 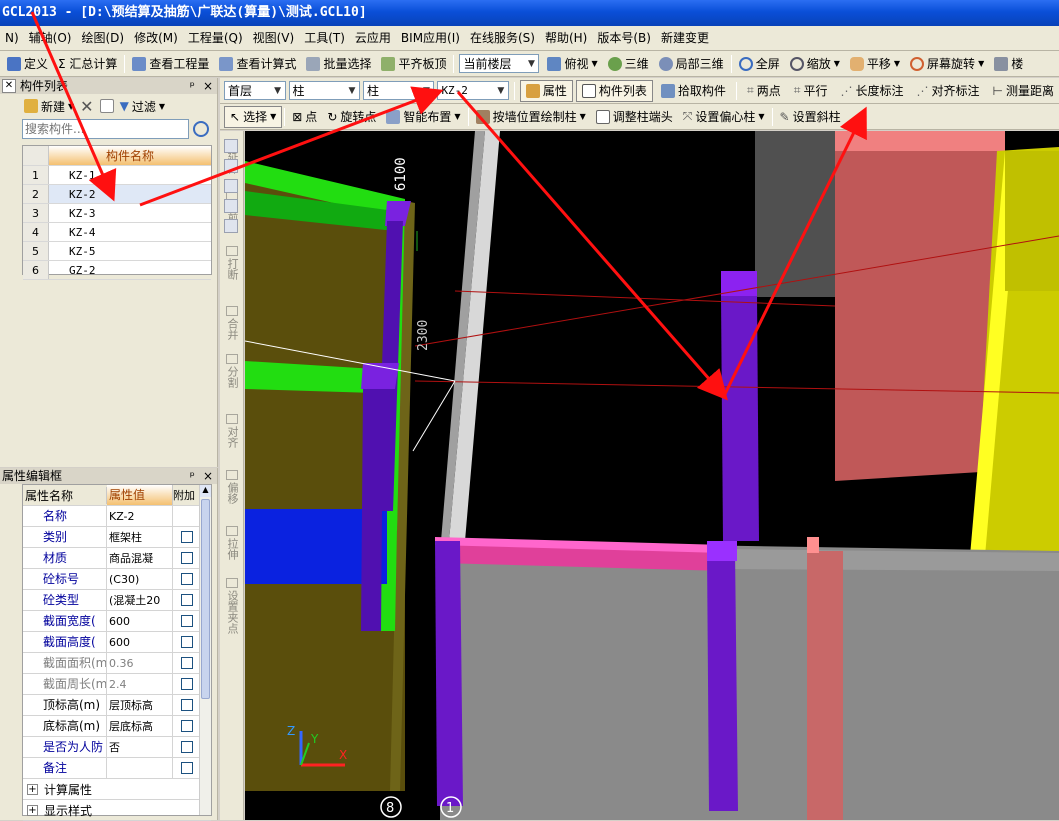 What do you see at coordinates (614, 90) in the screenshot?
I see `component-list-button: 构件列表` at bounding box center [614, 90].